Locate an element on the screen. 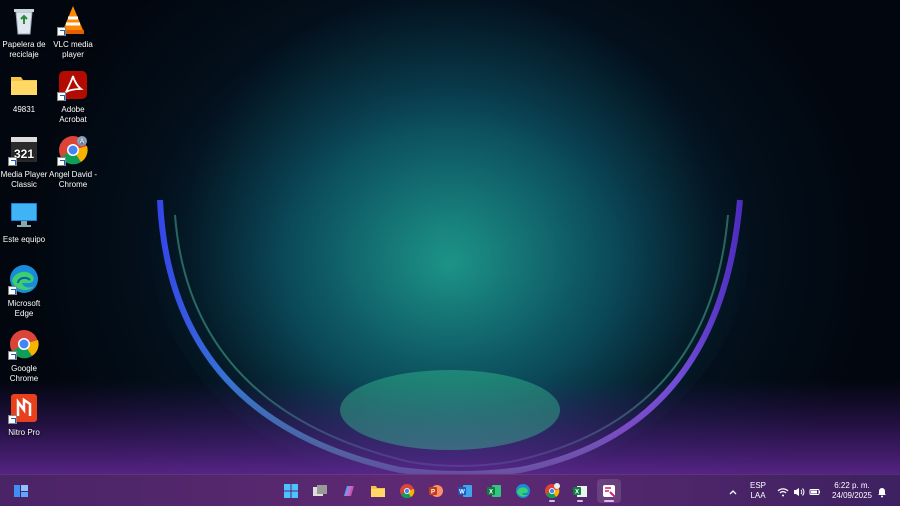 The width and height of the screenshot is (900, 506). edge-taskbar-button is located at coordinates (523, 491).